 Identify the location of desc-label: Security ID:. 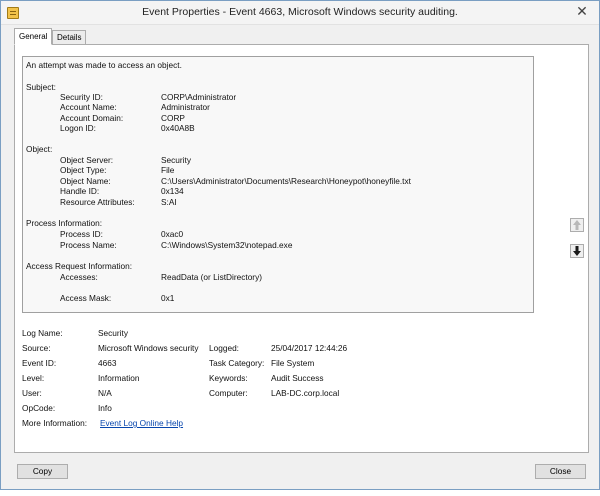
(81, 97).